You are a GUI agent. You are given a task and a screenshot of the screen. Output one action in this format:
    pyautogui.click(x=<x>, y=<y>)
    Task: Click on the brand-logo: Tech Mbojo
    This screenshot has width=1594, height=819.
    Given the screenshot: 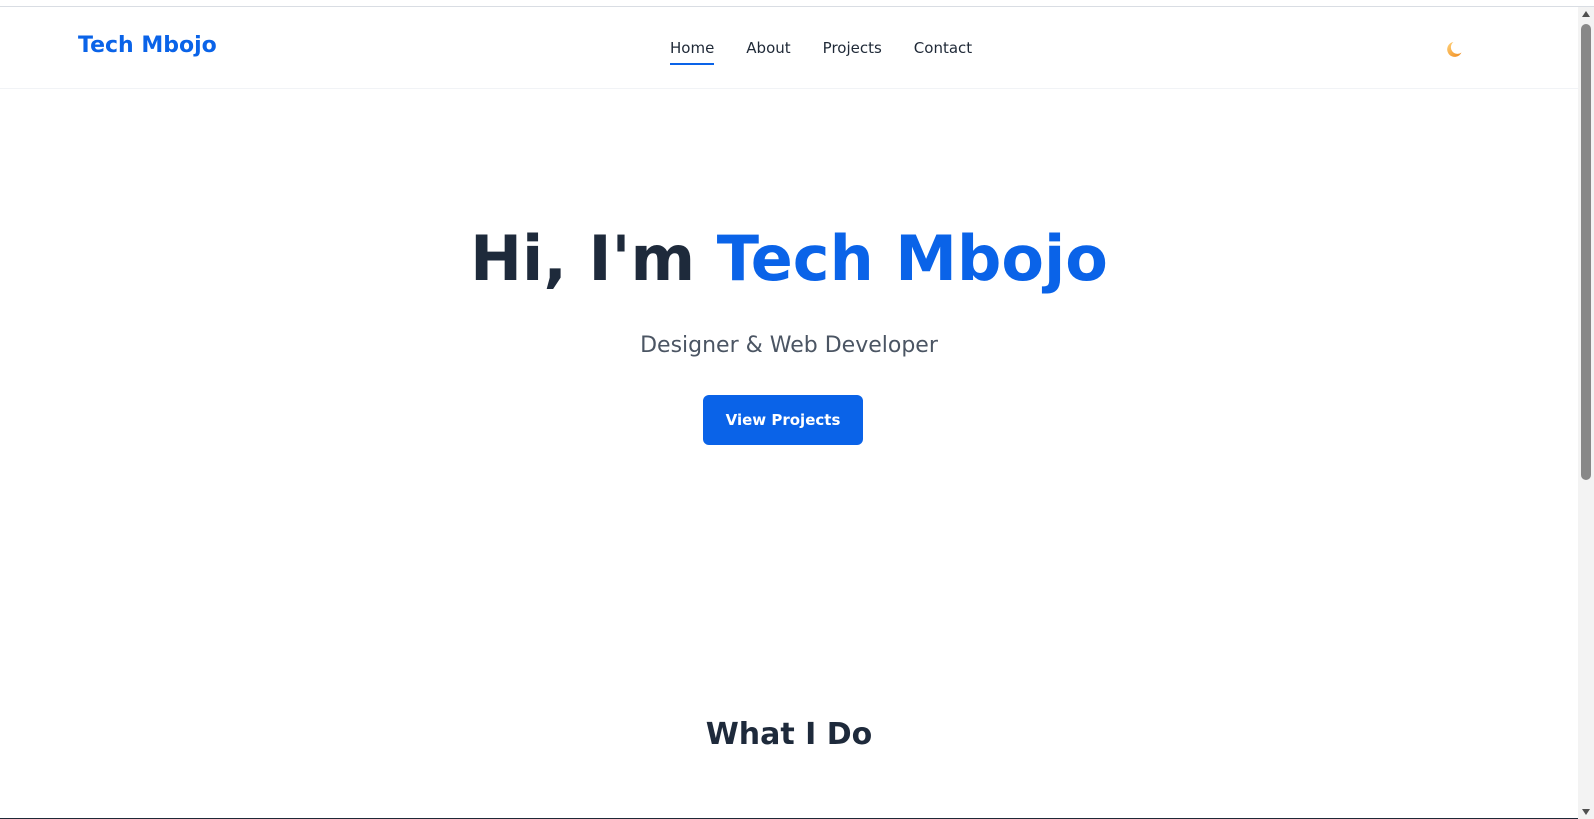 What is the action you would take?
    pyautogui.click(x=147, y=45)
    